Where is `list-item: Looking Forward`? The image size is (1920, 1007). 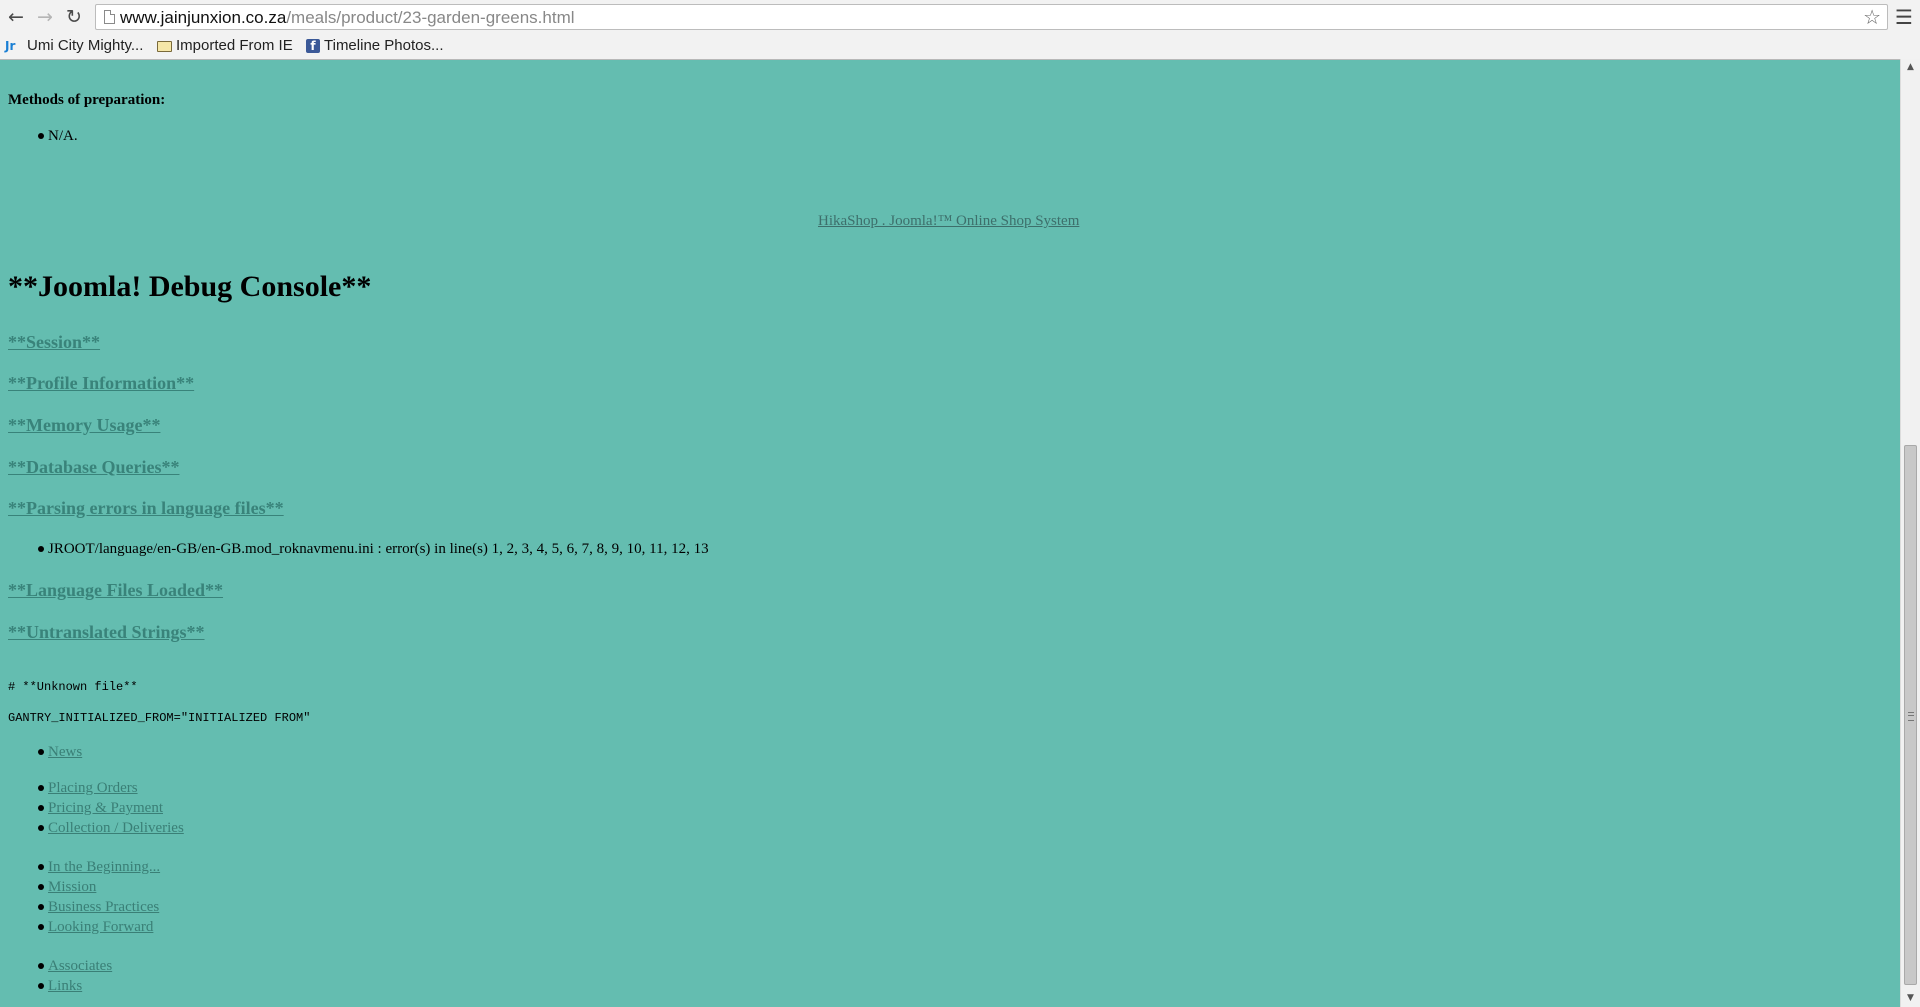
list-item: Looking Forward is located at coordinates (84, 927).